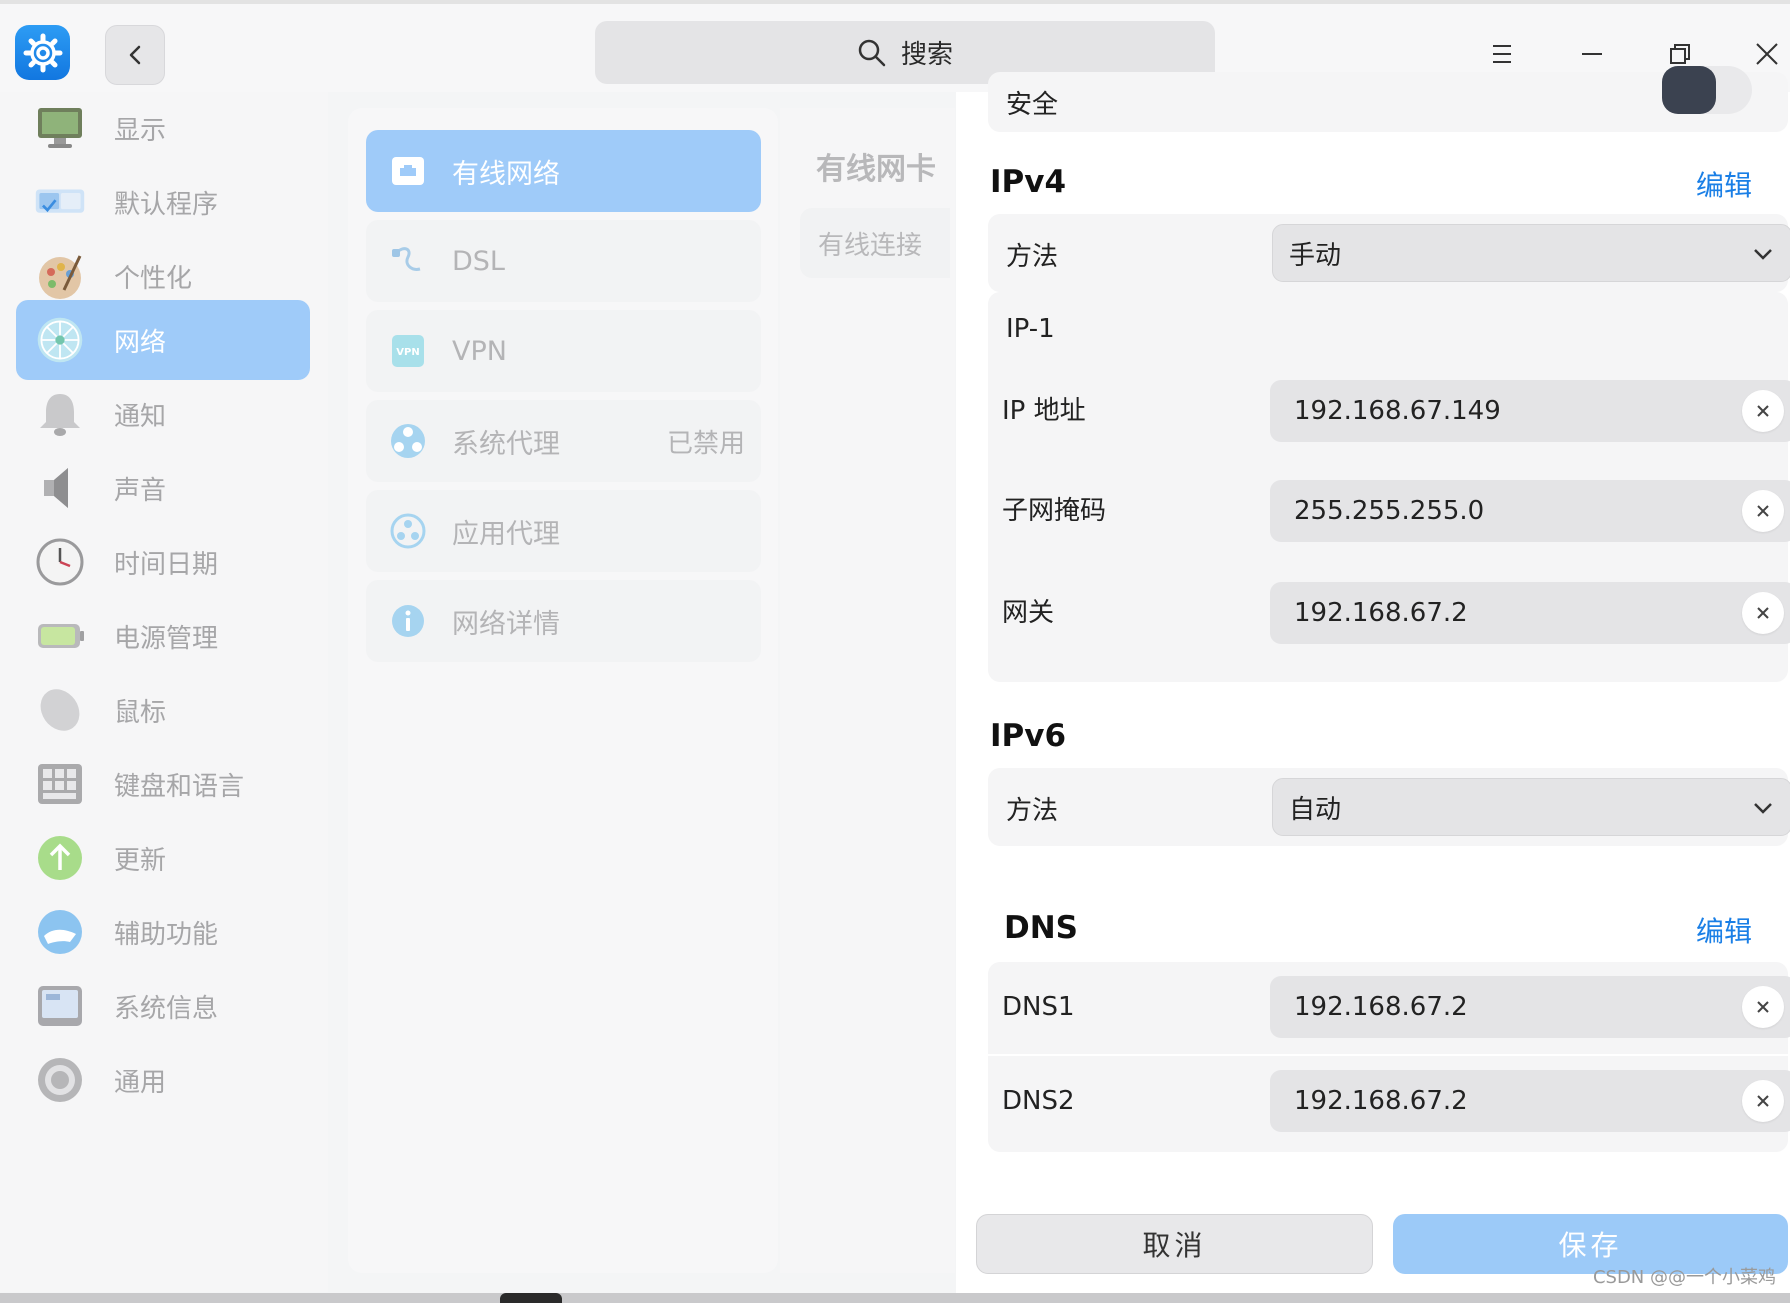 This screenshot has width=1790, height=1303. What do you see at coordinates (60, 1006) in the screenshot?
I see `system-info-icon` at bounding box center [60, 1006].